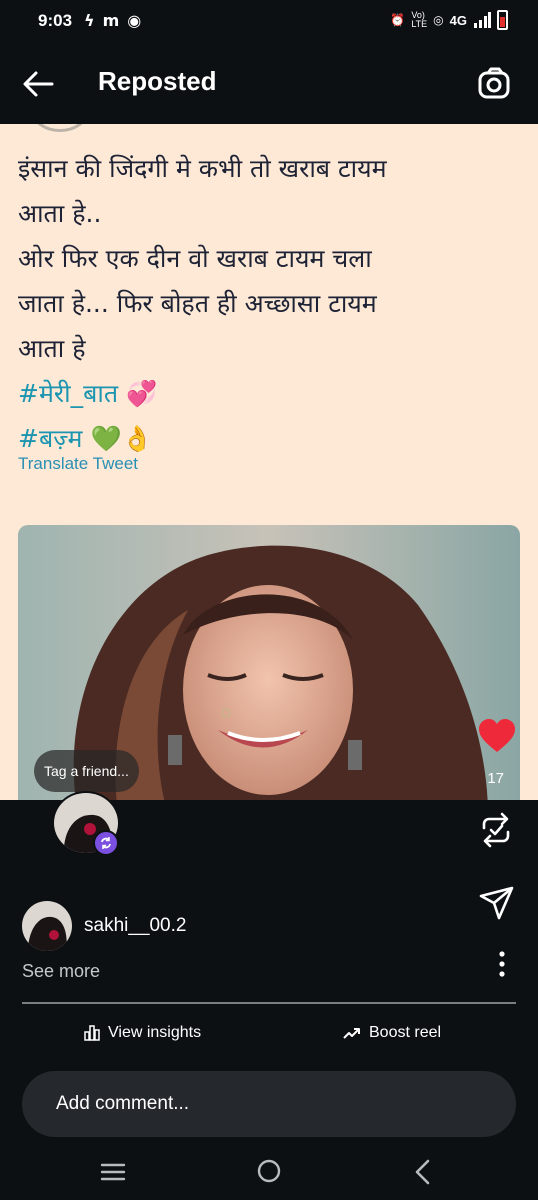  I want to click on status-right-icons: ⏰ Vo) LTE ◎ 4G, so click(449, 20).